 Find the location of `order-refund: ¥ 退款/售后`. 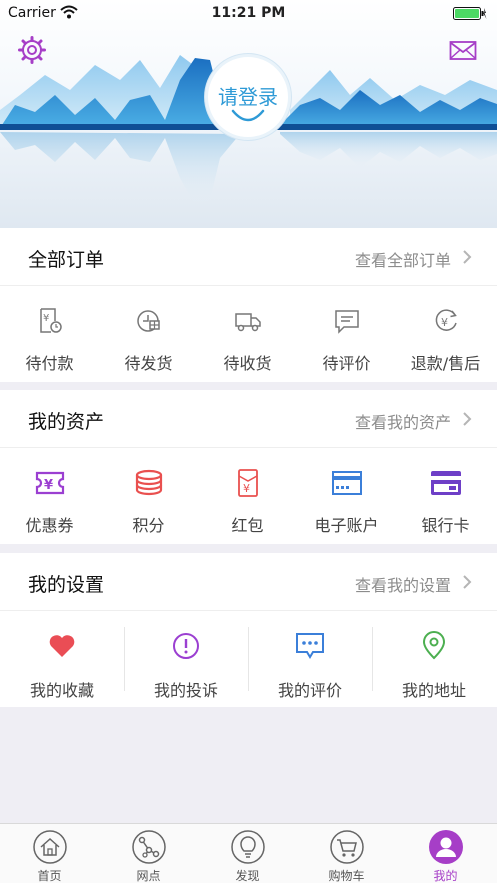

order-refund: ¥ 退款/售后 is located at coordinates (445, 334).